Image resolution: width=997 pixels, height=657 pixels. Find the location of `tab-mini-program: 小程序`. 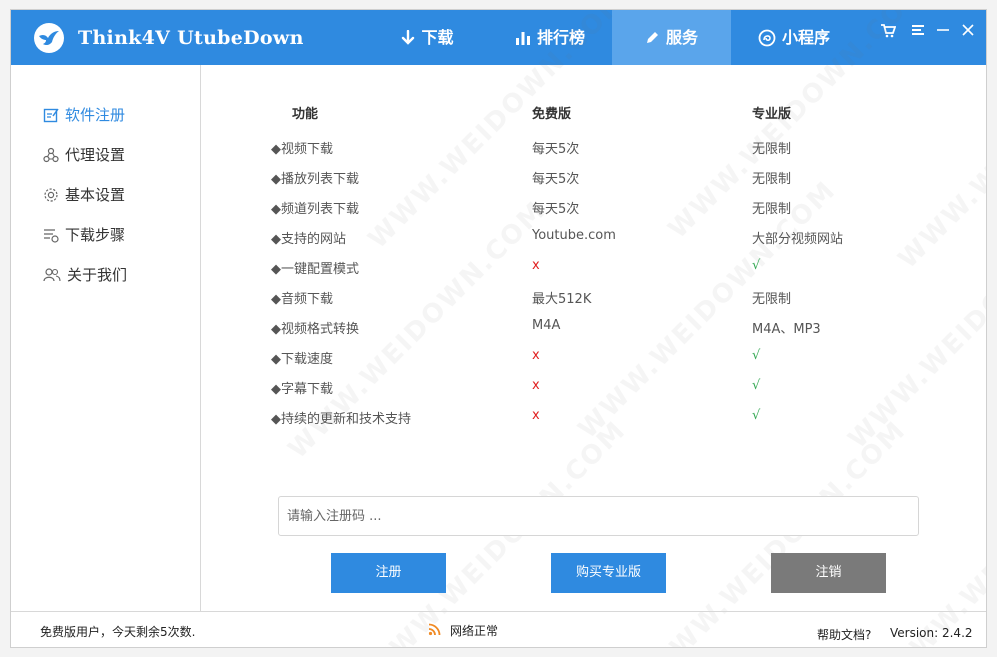

tab-mini-program: 小程序 is located at coordinates (794, 37).